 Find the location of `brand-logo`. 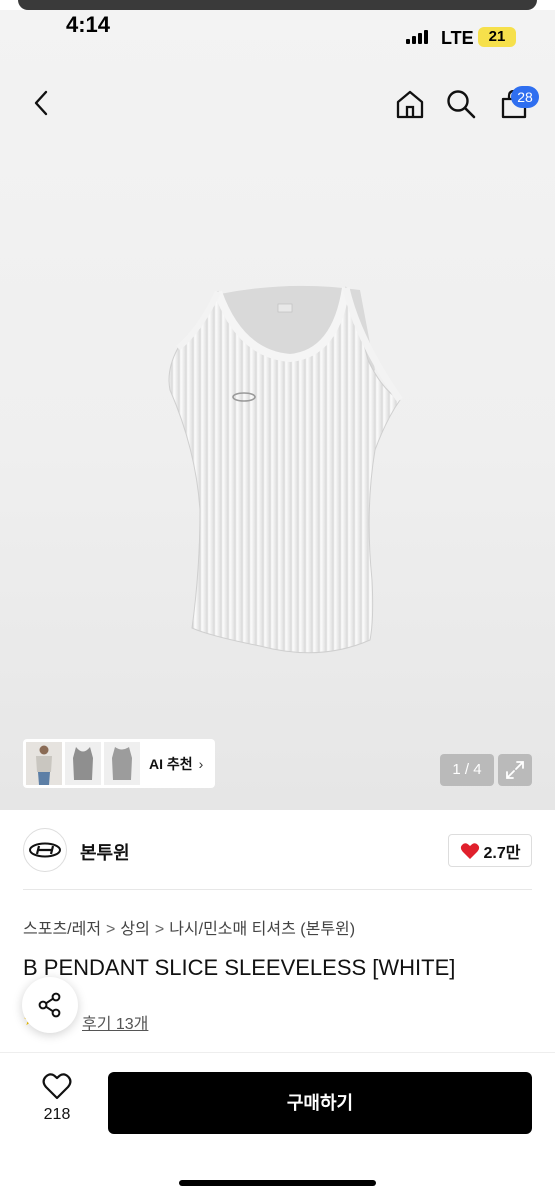

brand-logo is located at coordinates (45, 850).